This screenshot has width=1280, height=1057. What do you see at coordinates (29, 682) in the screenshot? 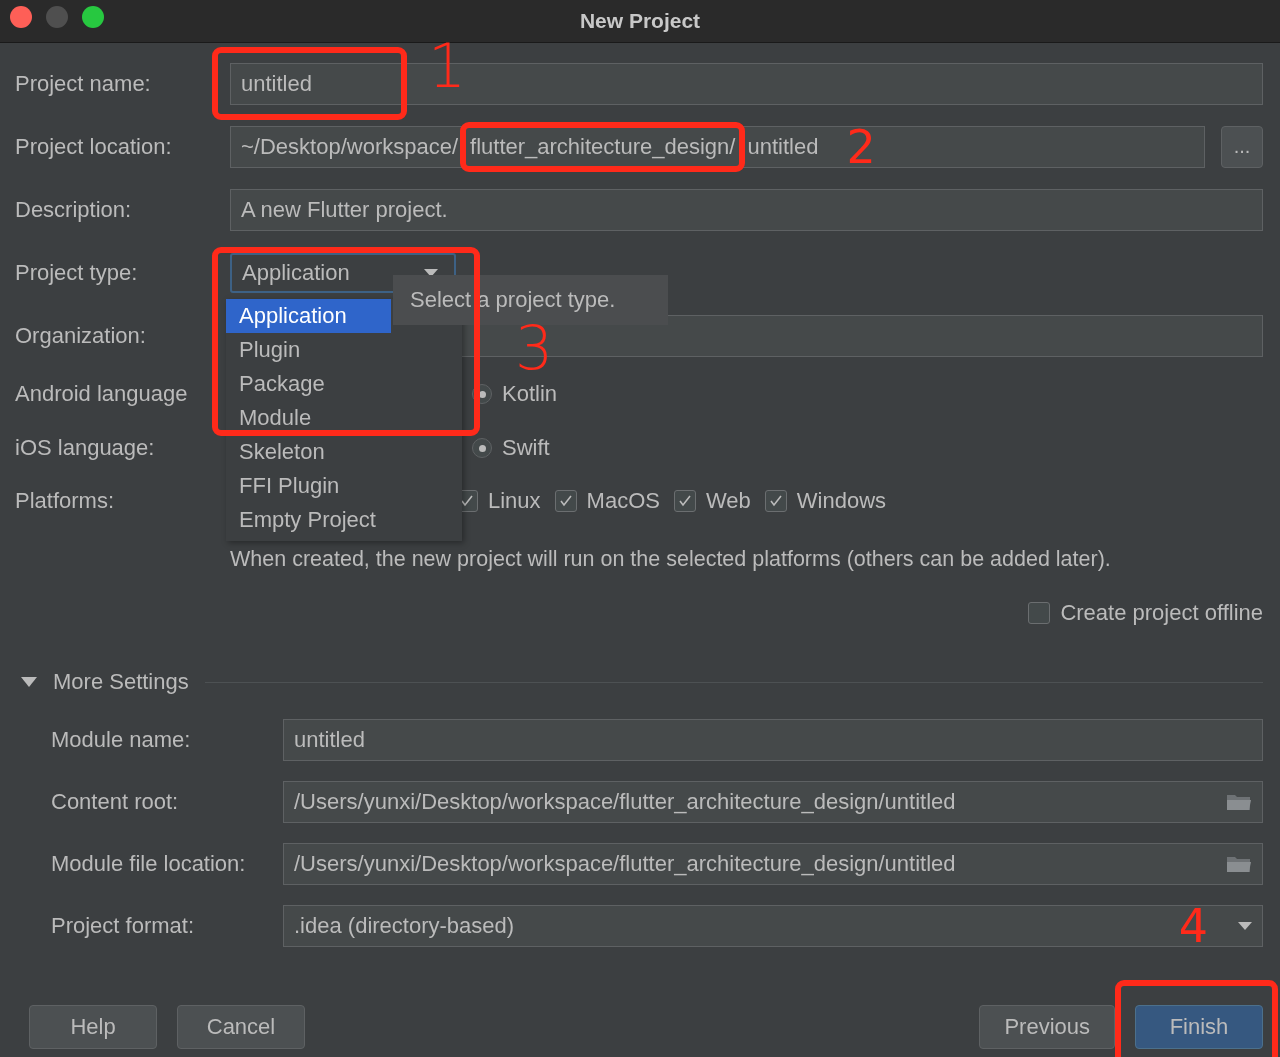
I see `collapse-arrow-icon` at bounding box center [29, 682].